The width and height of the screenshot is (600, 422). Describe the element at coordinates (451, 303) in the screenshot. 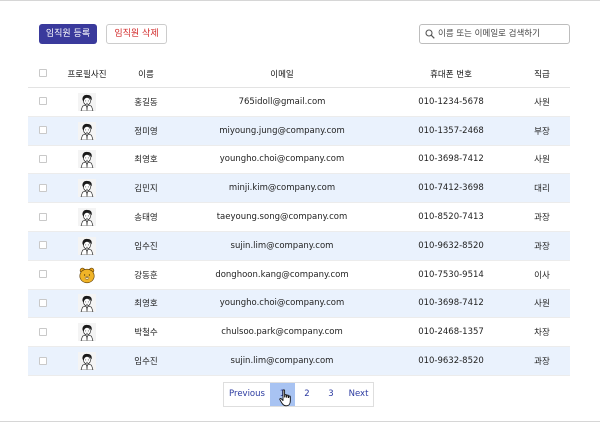

I see `phone-cell: 010-3698-7412` at that location.